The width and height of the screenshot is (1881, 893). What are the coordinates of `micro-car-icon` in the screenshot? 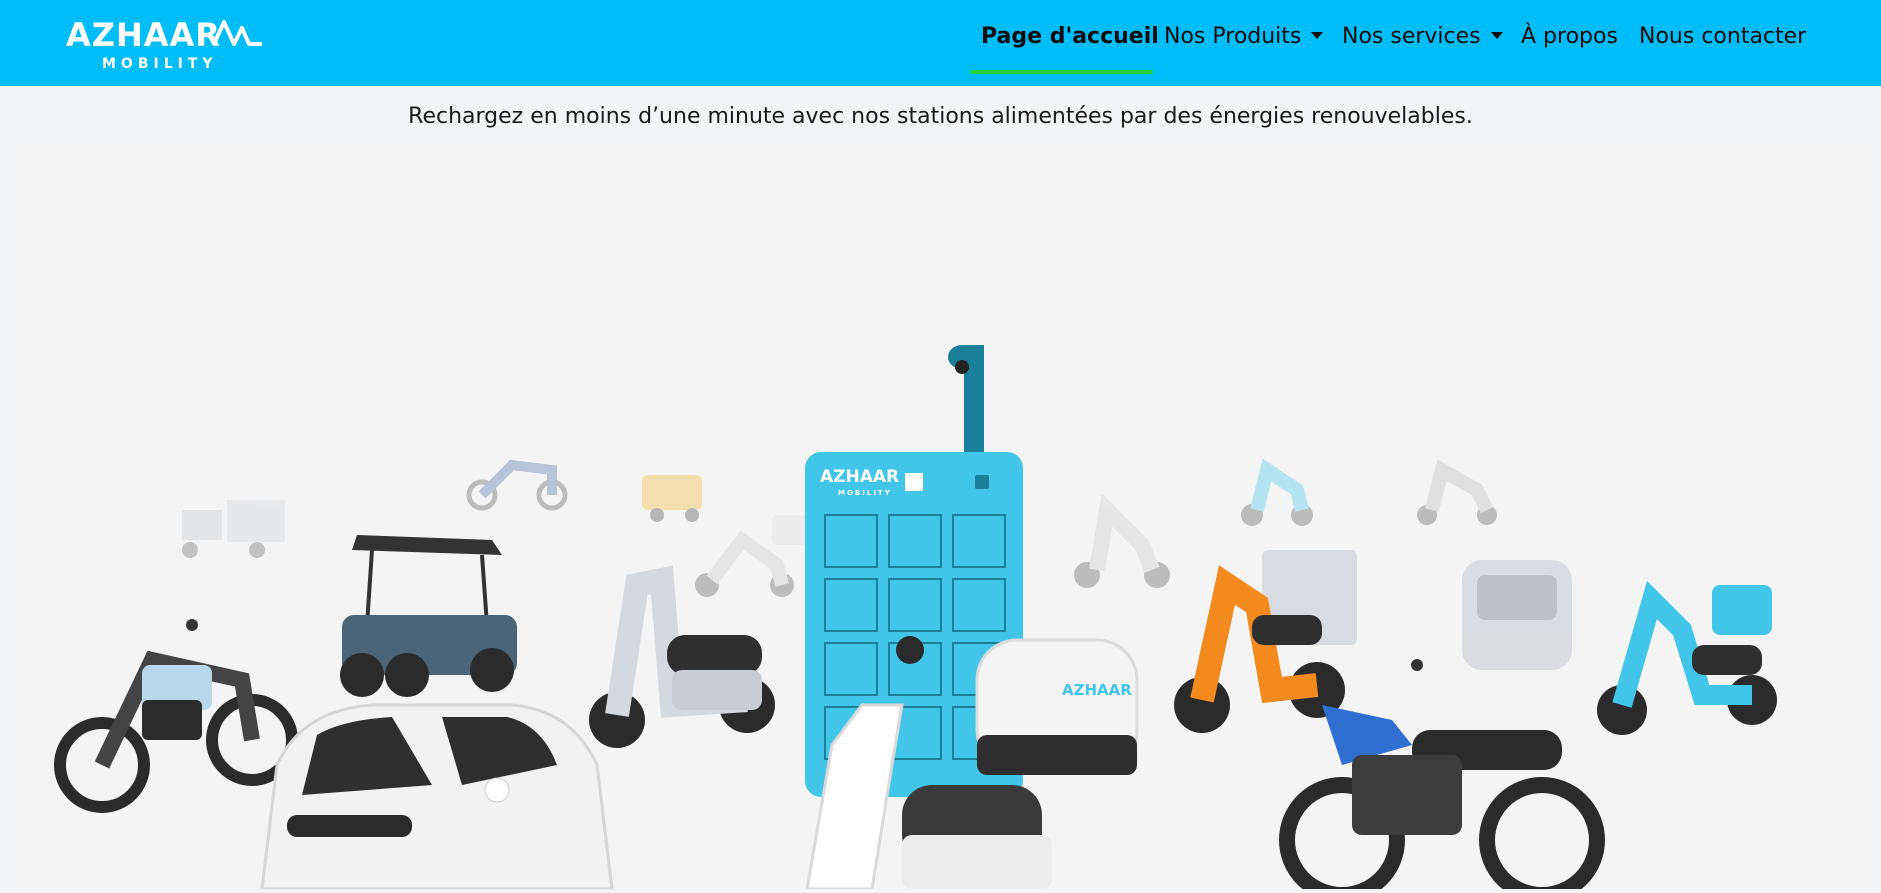 It's located at (1517, 615).